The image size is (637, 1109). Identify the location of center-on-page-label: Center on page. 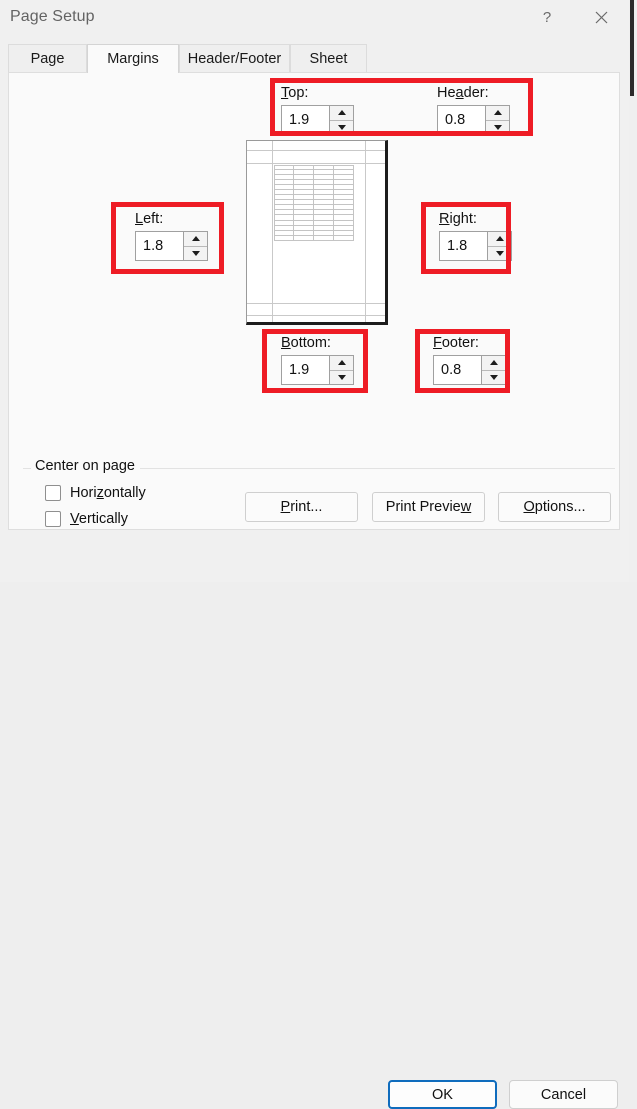
(85, 466).